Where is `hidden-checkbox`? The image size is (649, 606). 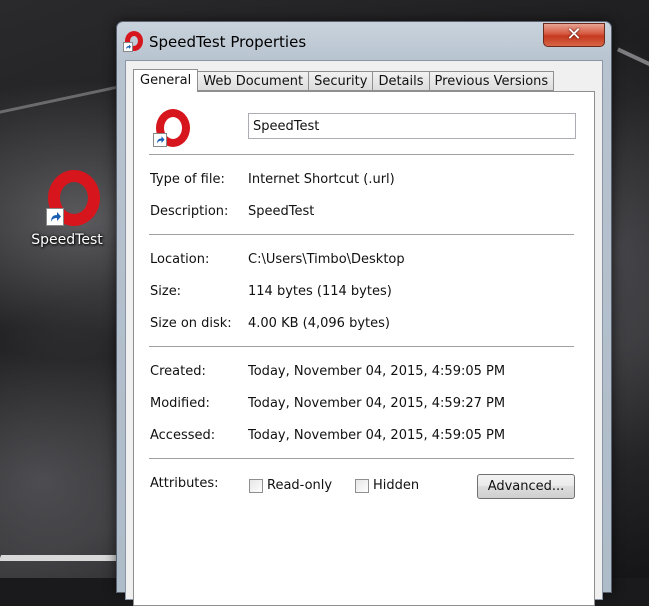
hidden-checkbox is located at coordinates (362, 486).